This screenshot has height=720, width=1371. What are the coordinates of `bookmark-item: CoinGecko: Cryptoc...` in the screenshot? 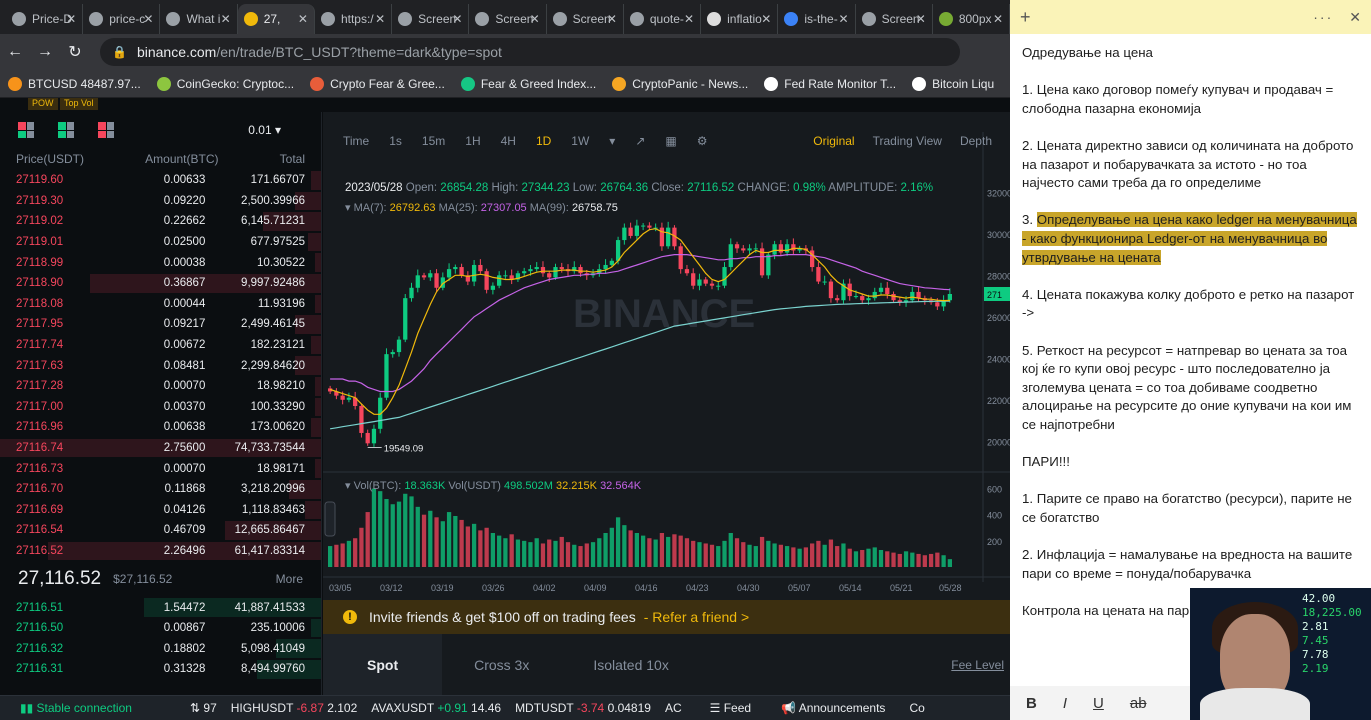 It's located at (225, 83).